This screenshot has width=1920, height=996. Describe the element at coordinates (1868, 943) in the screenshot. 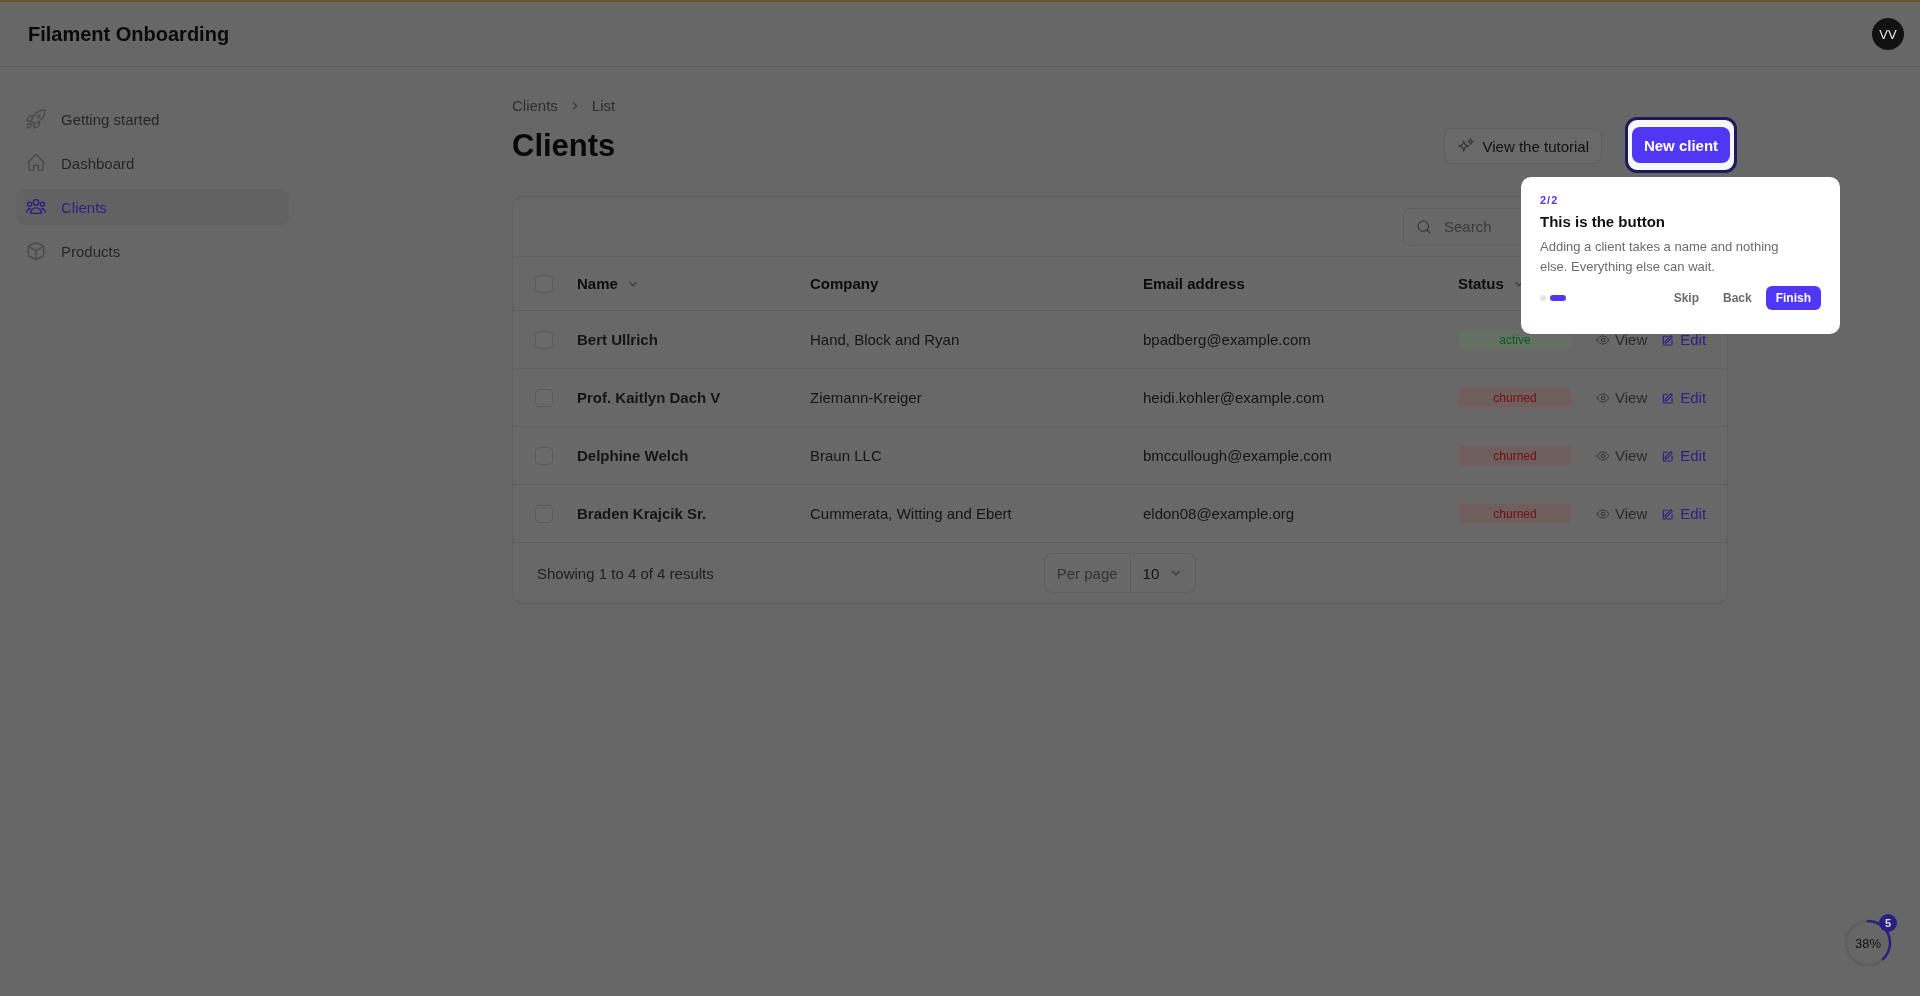

I see `progress-reading: 38%` at that location.